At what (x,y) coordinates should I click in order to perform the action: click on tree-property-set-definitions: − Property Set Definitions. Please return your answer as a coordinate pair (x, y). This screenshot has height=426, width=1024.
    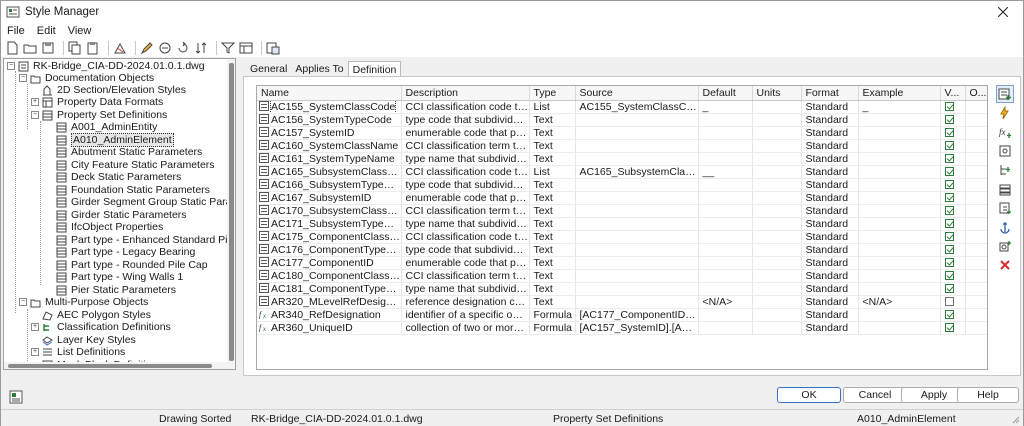
    Looking at the image, I should click on (99, 115).